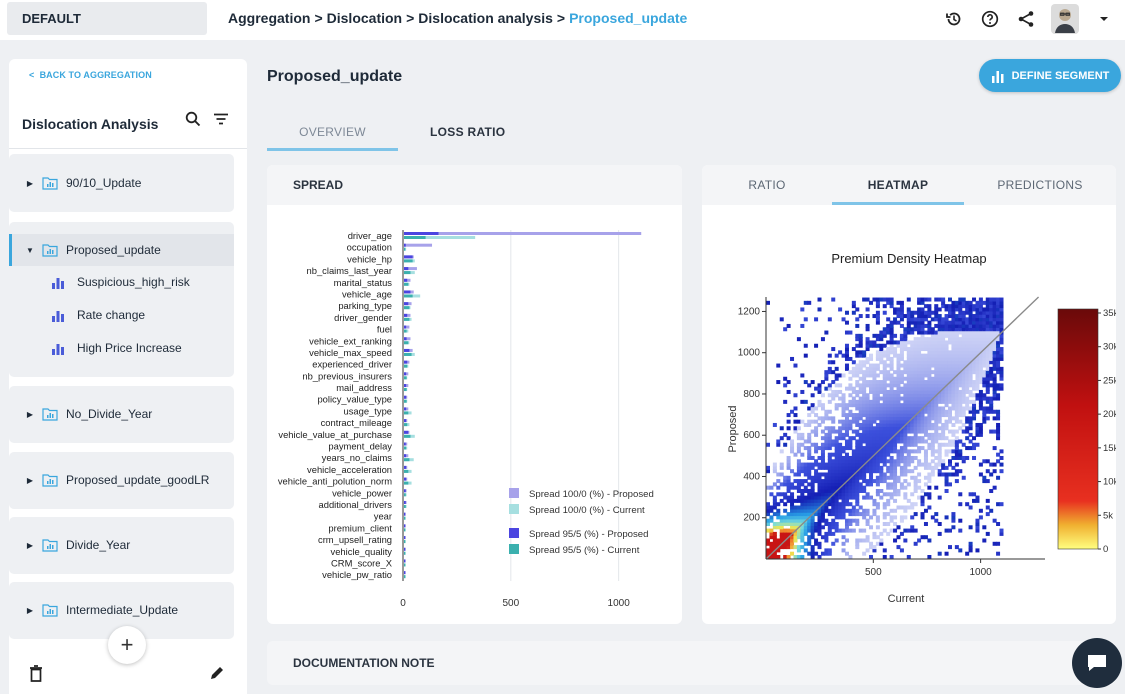  What do you see at coordinates (1097, 663) in the screenshot?
I see `chat-bubble-icon` at bounding box center [1097, 663].